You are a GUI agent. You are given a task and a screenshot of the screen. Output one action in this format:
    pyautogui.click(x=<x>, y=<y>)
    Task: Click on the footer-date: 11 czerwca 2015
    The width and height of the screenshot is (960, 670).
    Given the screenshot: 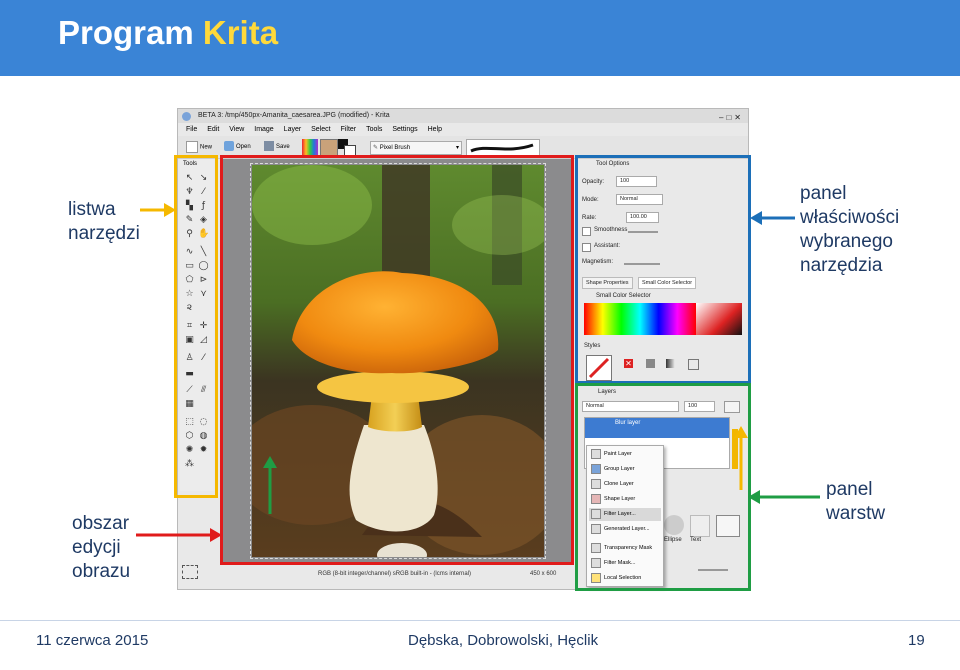 What is the action you would take?
    pyautogui.click(x=92, y=640)
    